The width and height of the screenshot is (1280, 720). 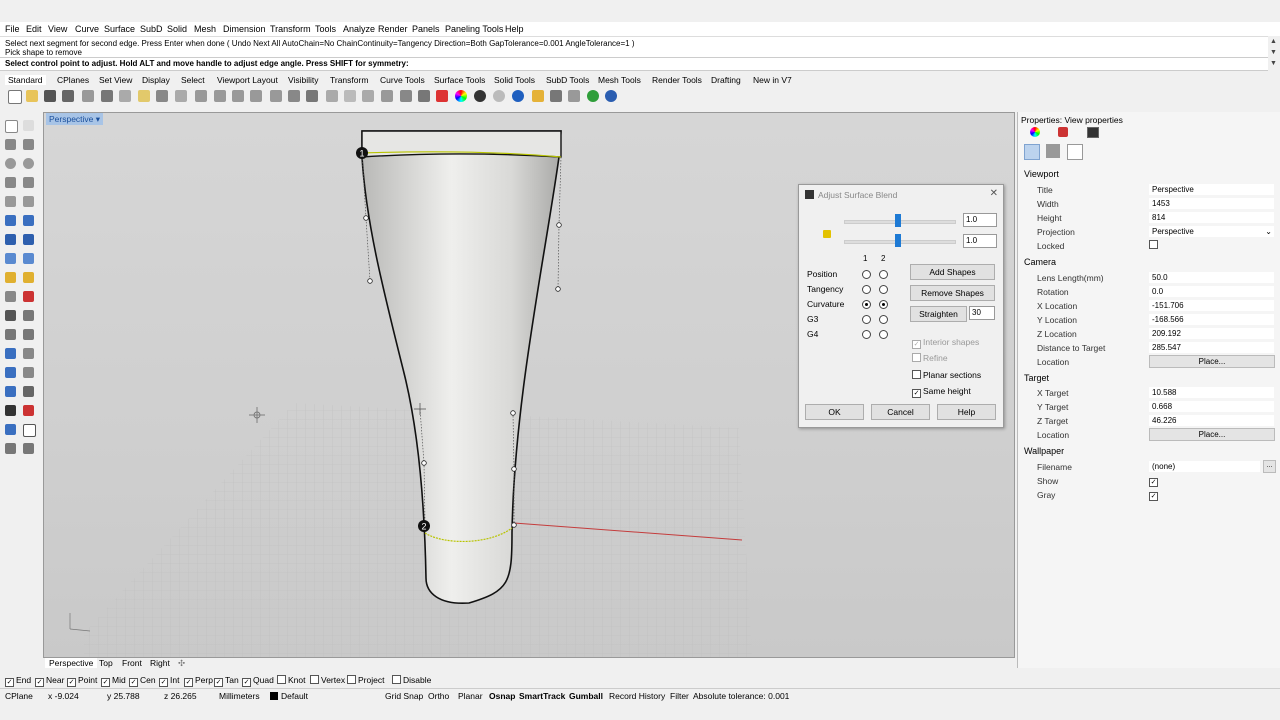 What do you see at coordinates (193, 80) in the screenshot?
I see `tab-select: Select` at bounding box center [193, 80].